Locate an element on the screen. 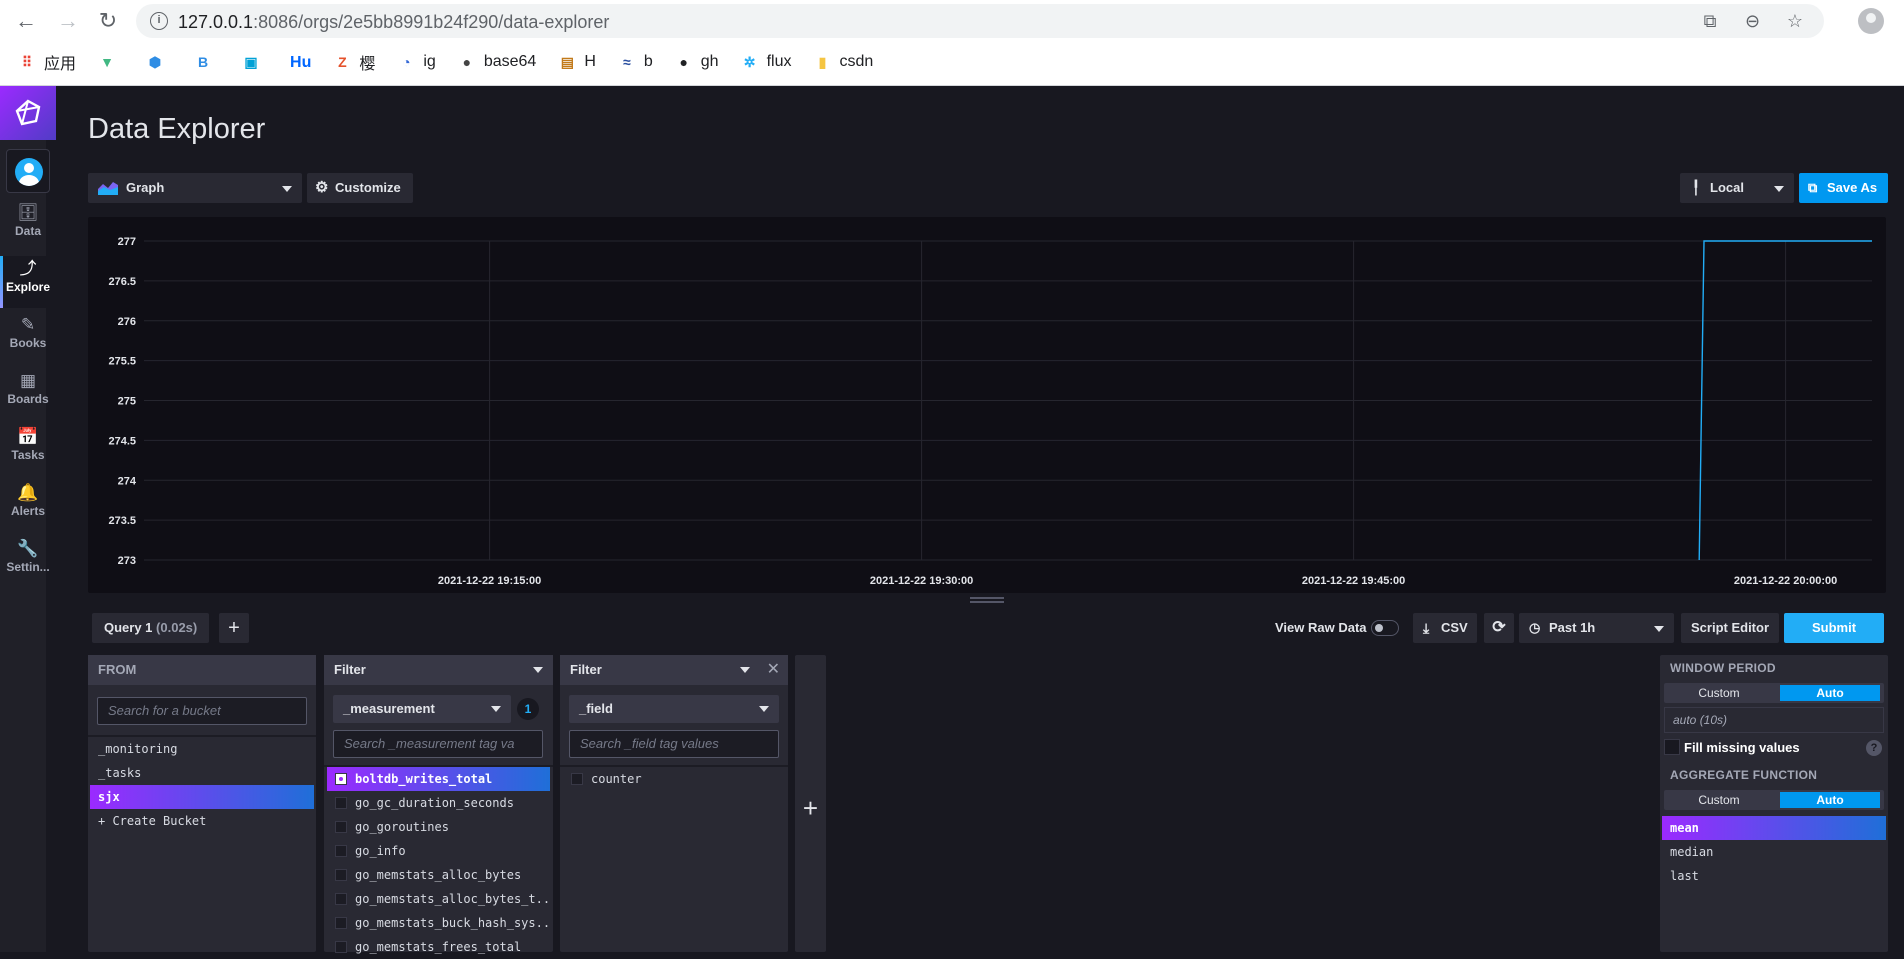 The image size is (1904, 959). bookmark-item: ◔ig is located at coordinates (416, 62).